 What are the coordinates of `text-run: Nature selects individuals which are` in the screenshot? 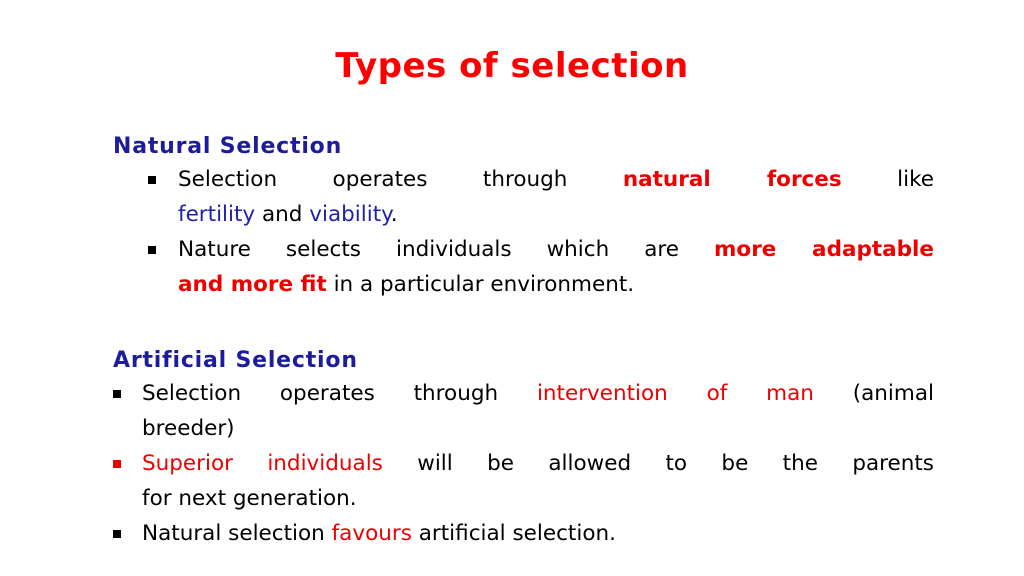 It's located at (446, 249).